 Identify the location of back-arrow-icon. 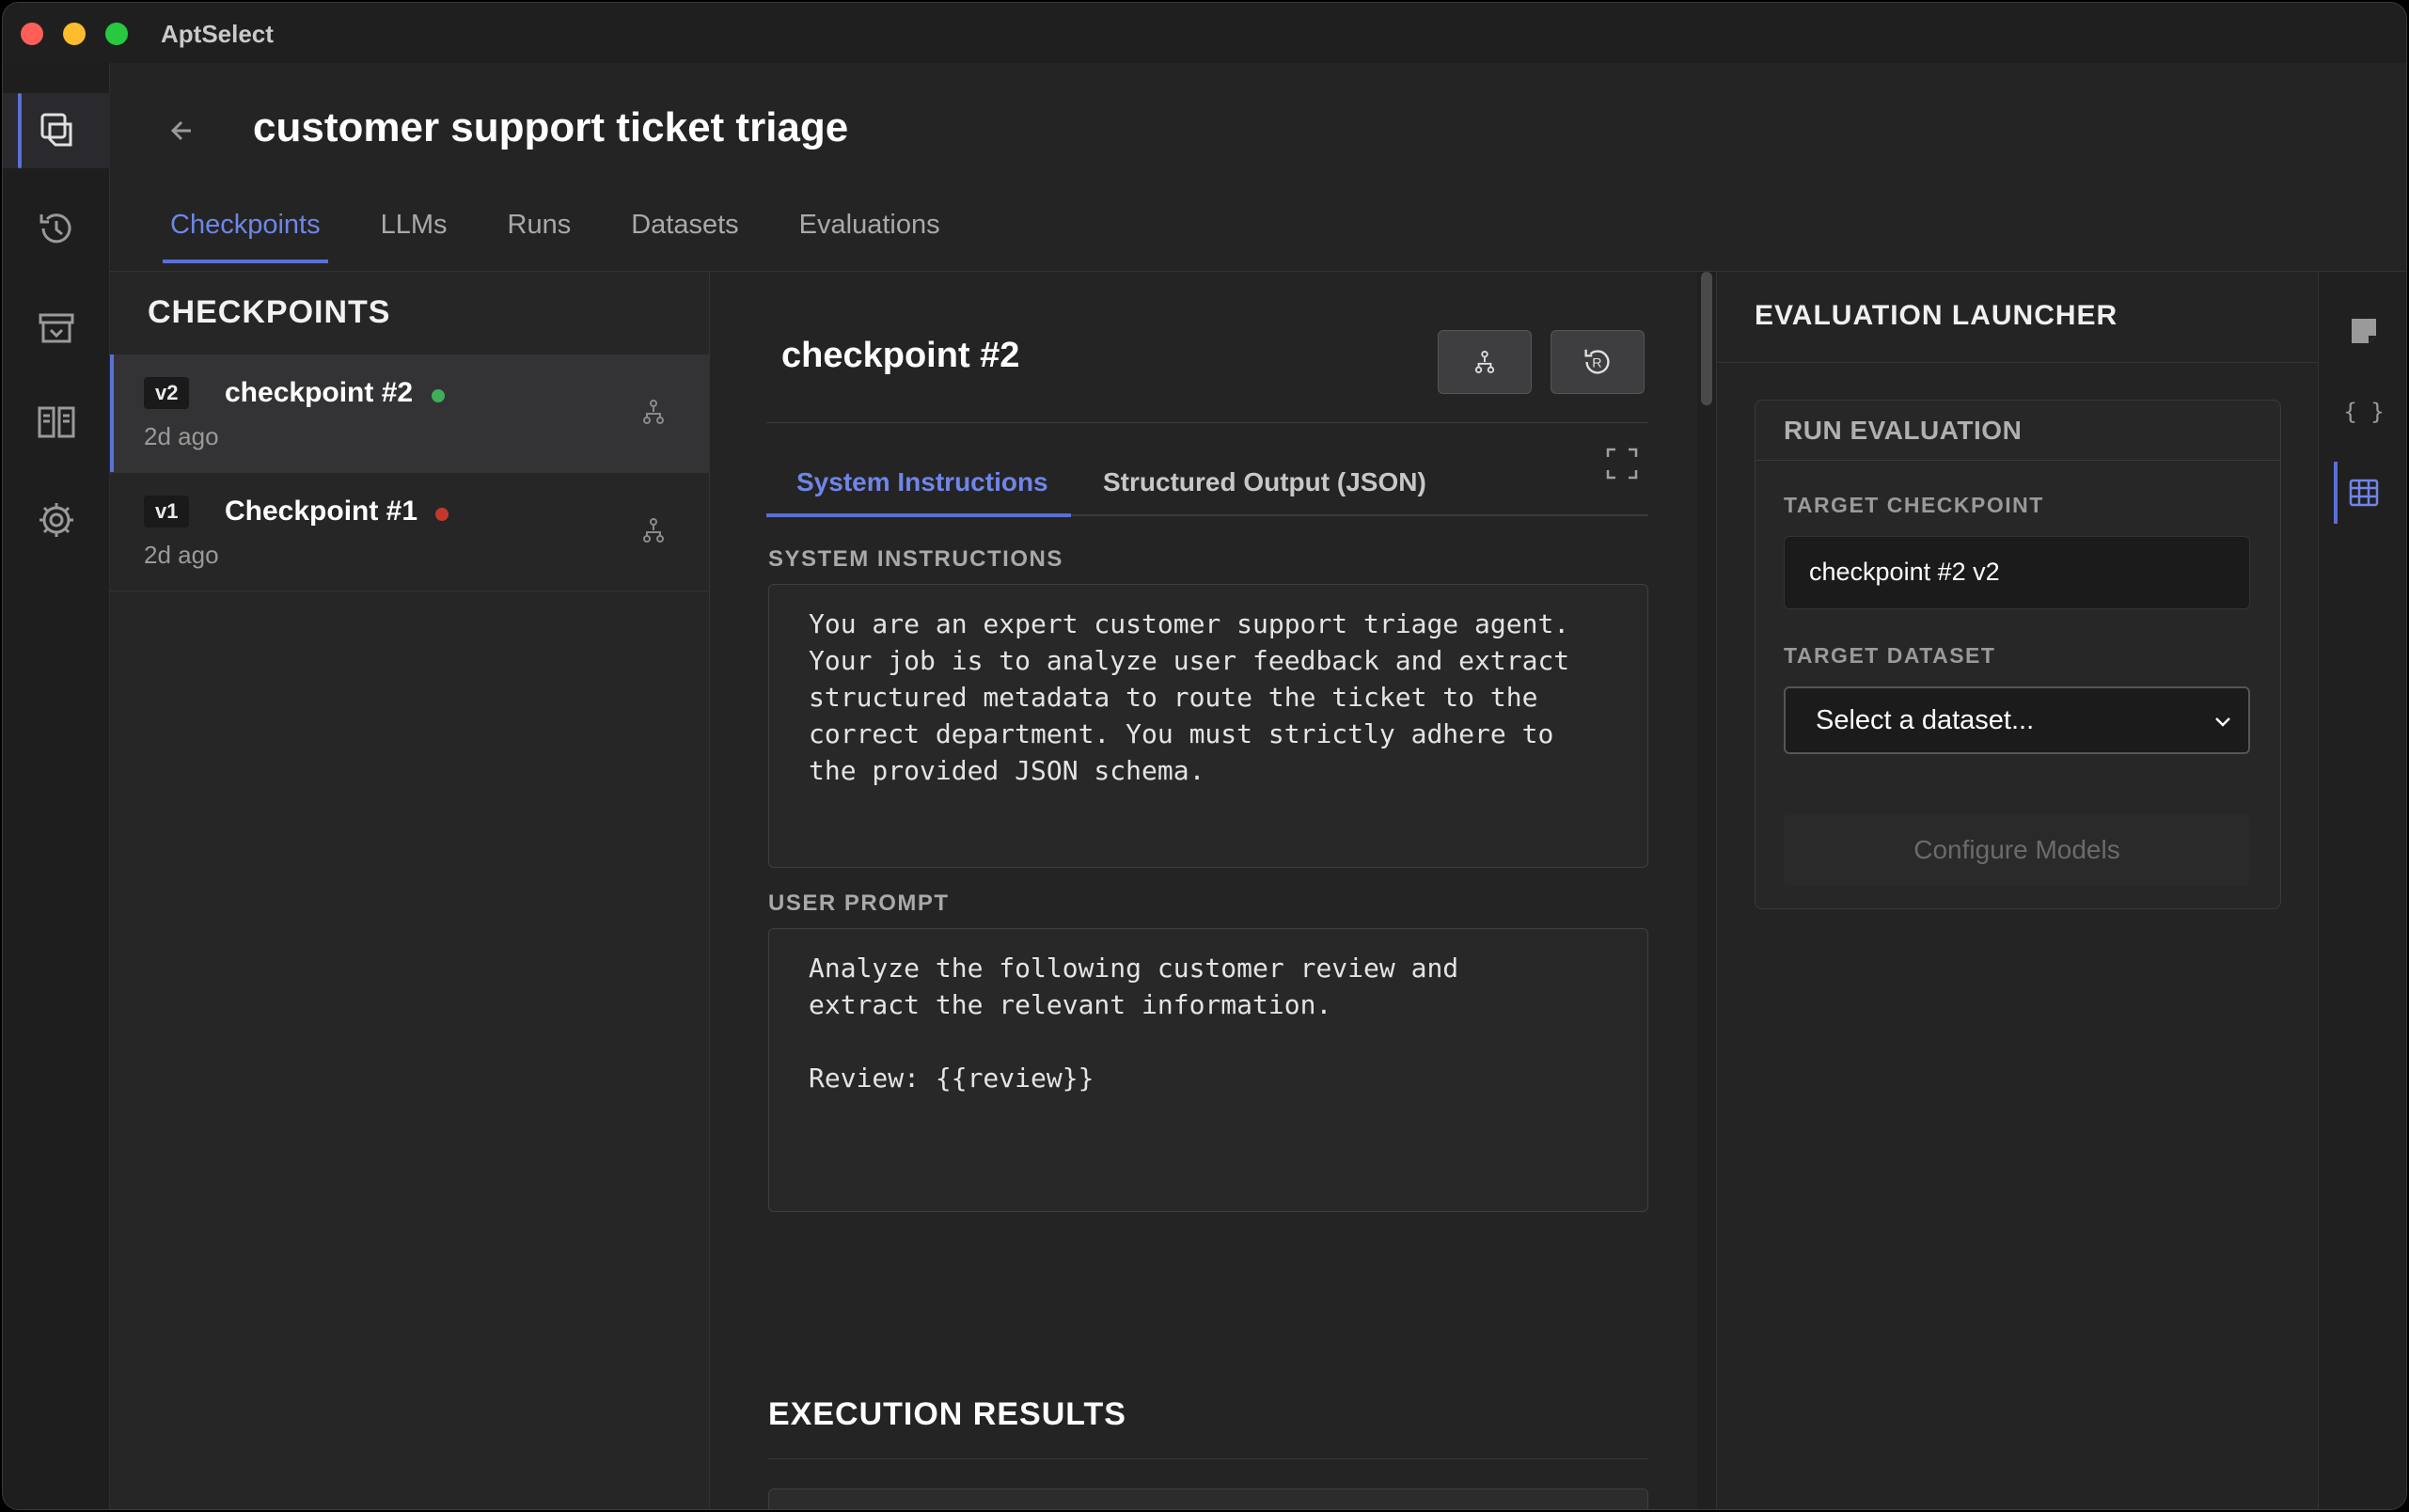
(184, 130).